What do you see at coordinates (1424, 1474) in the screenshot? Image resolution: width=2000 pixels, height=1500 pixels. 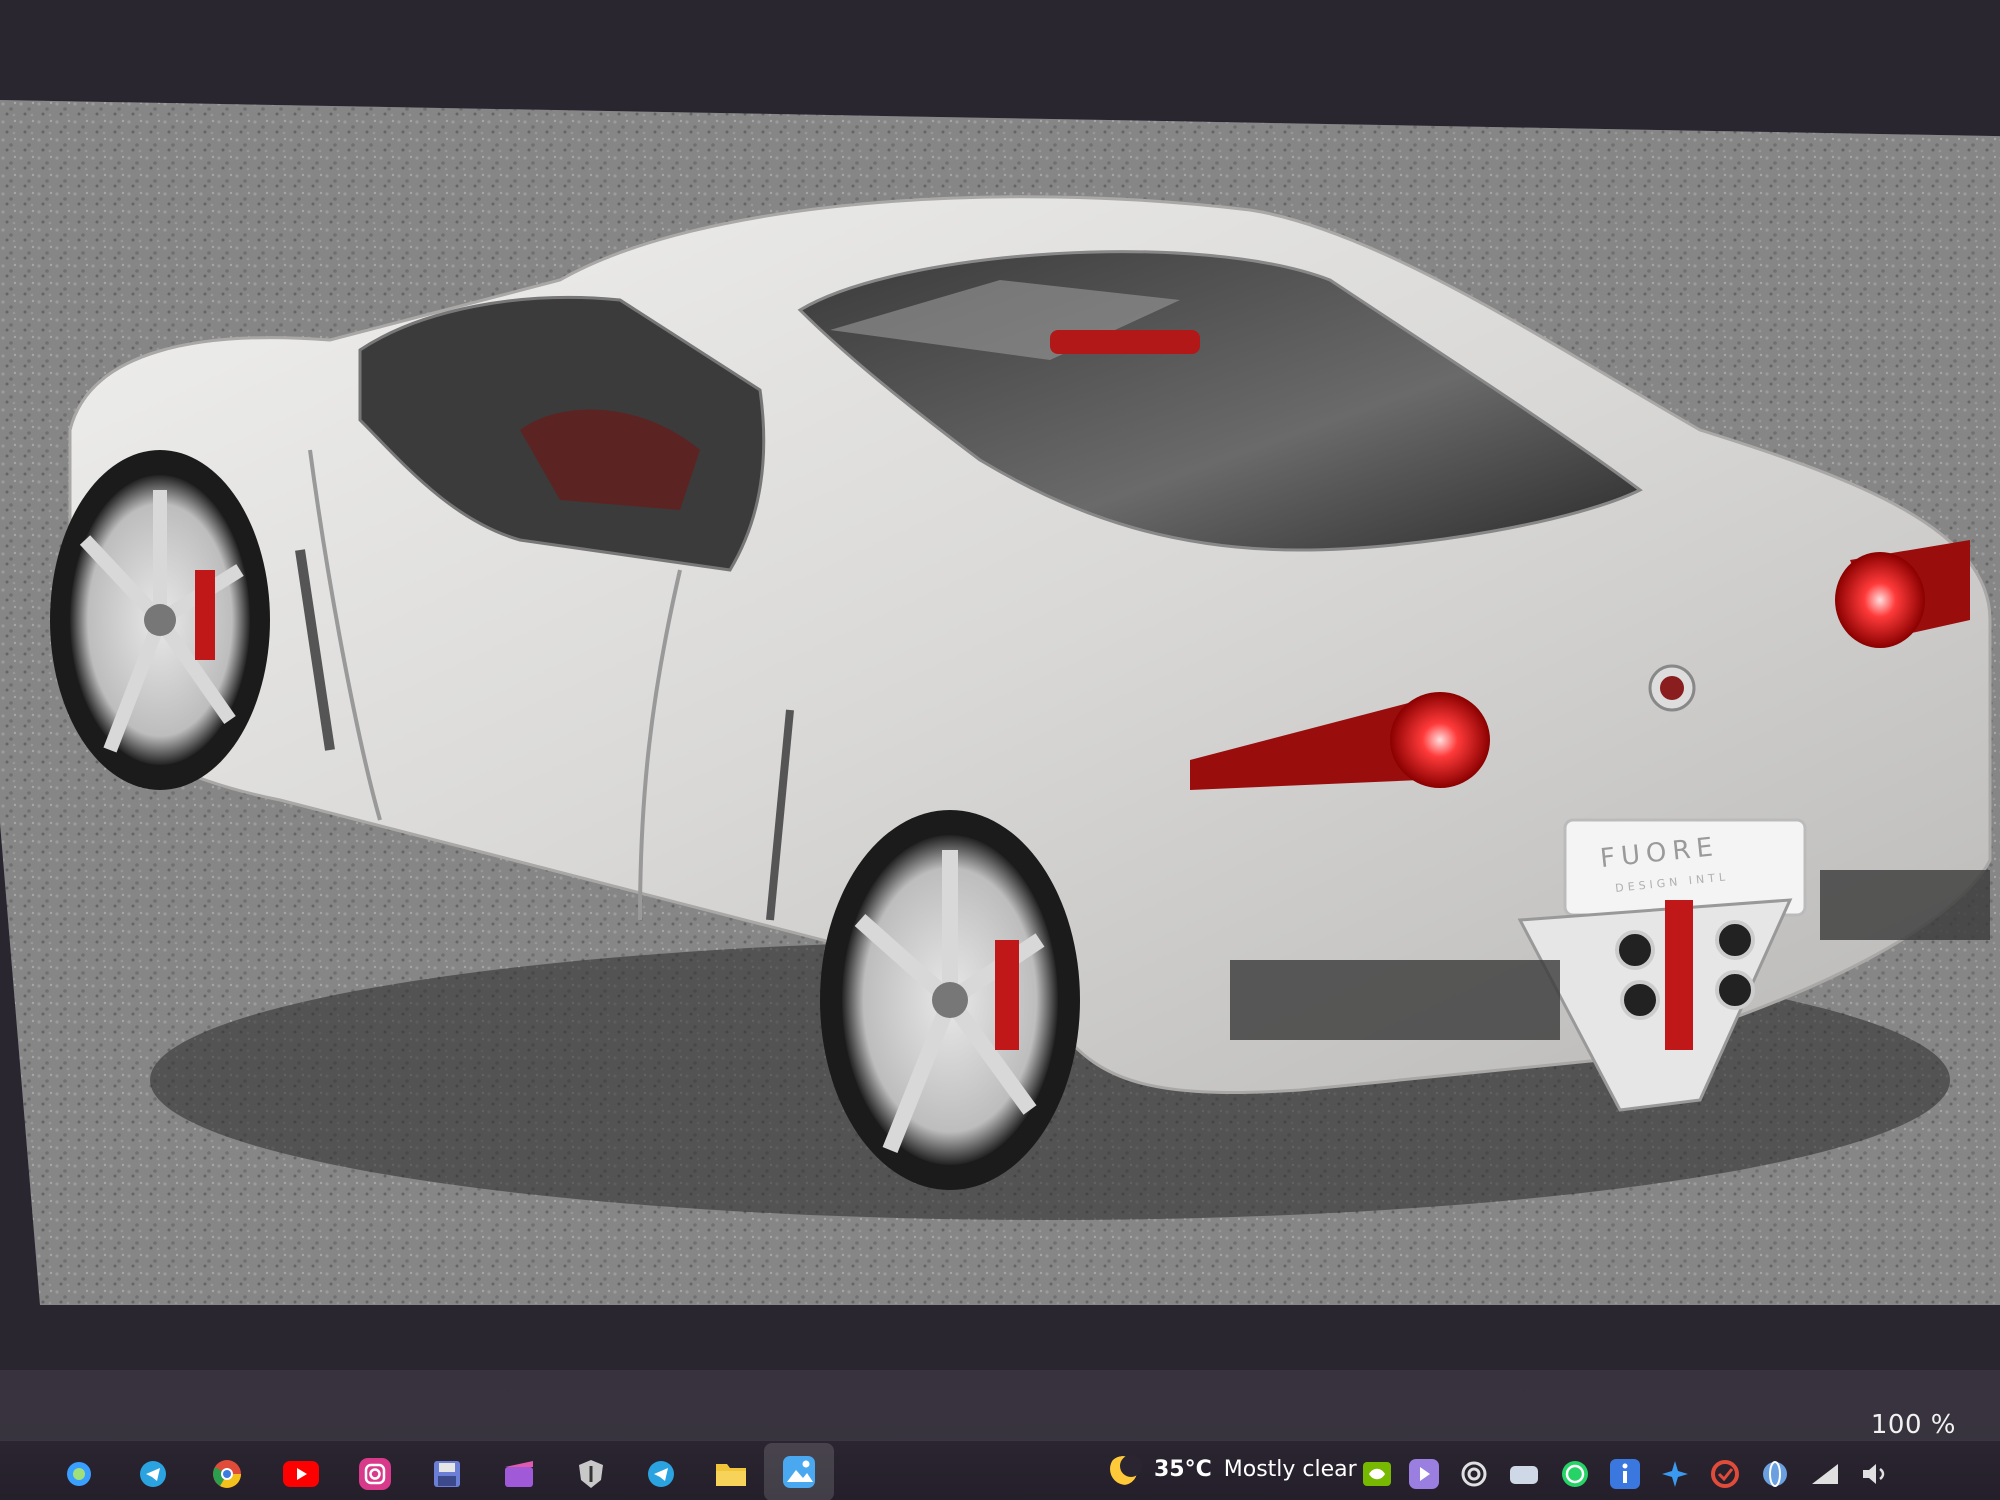 I see `media-icon` at bounding box center [1424, 1474].